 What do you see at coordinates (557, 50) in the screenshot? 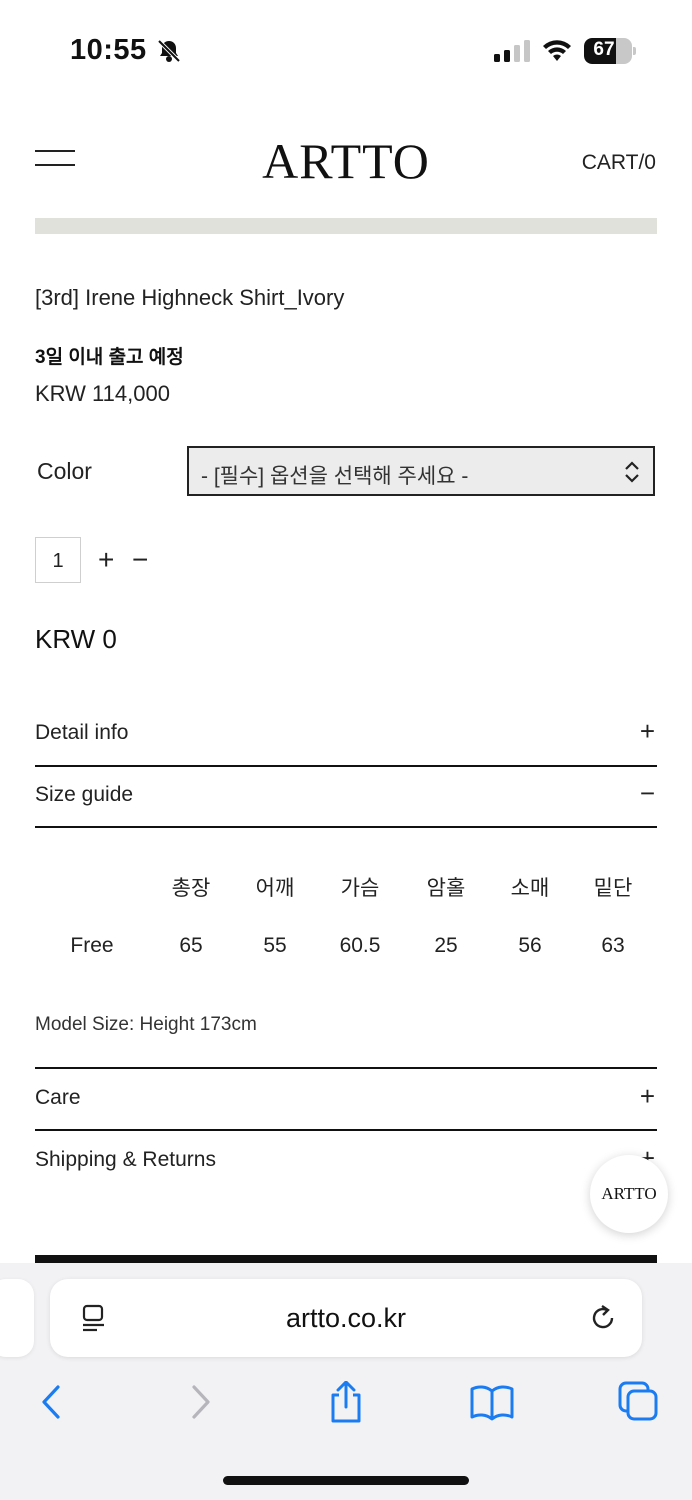
I see `wifi-icon` at bounding box center [557, 50].